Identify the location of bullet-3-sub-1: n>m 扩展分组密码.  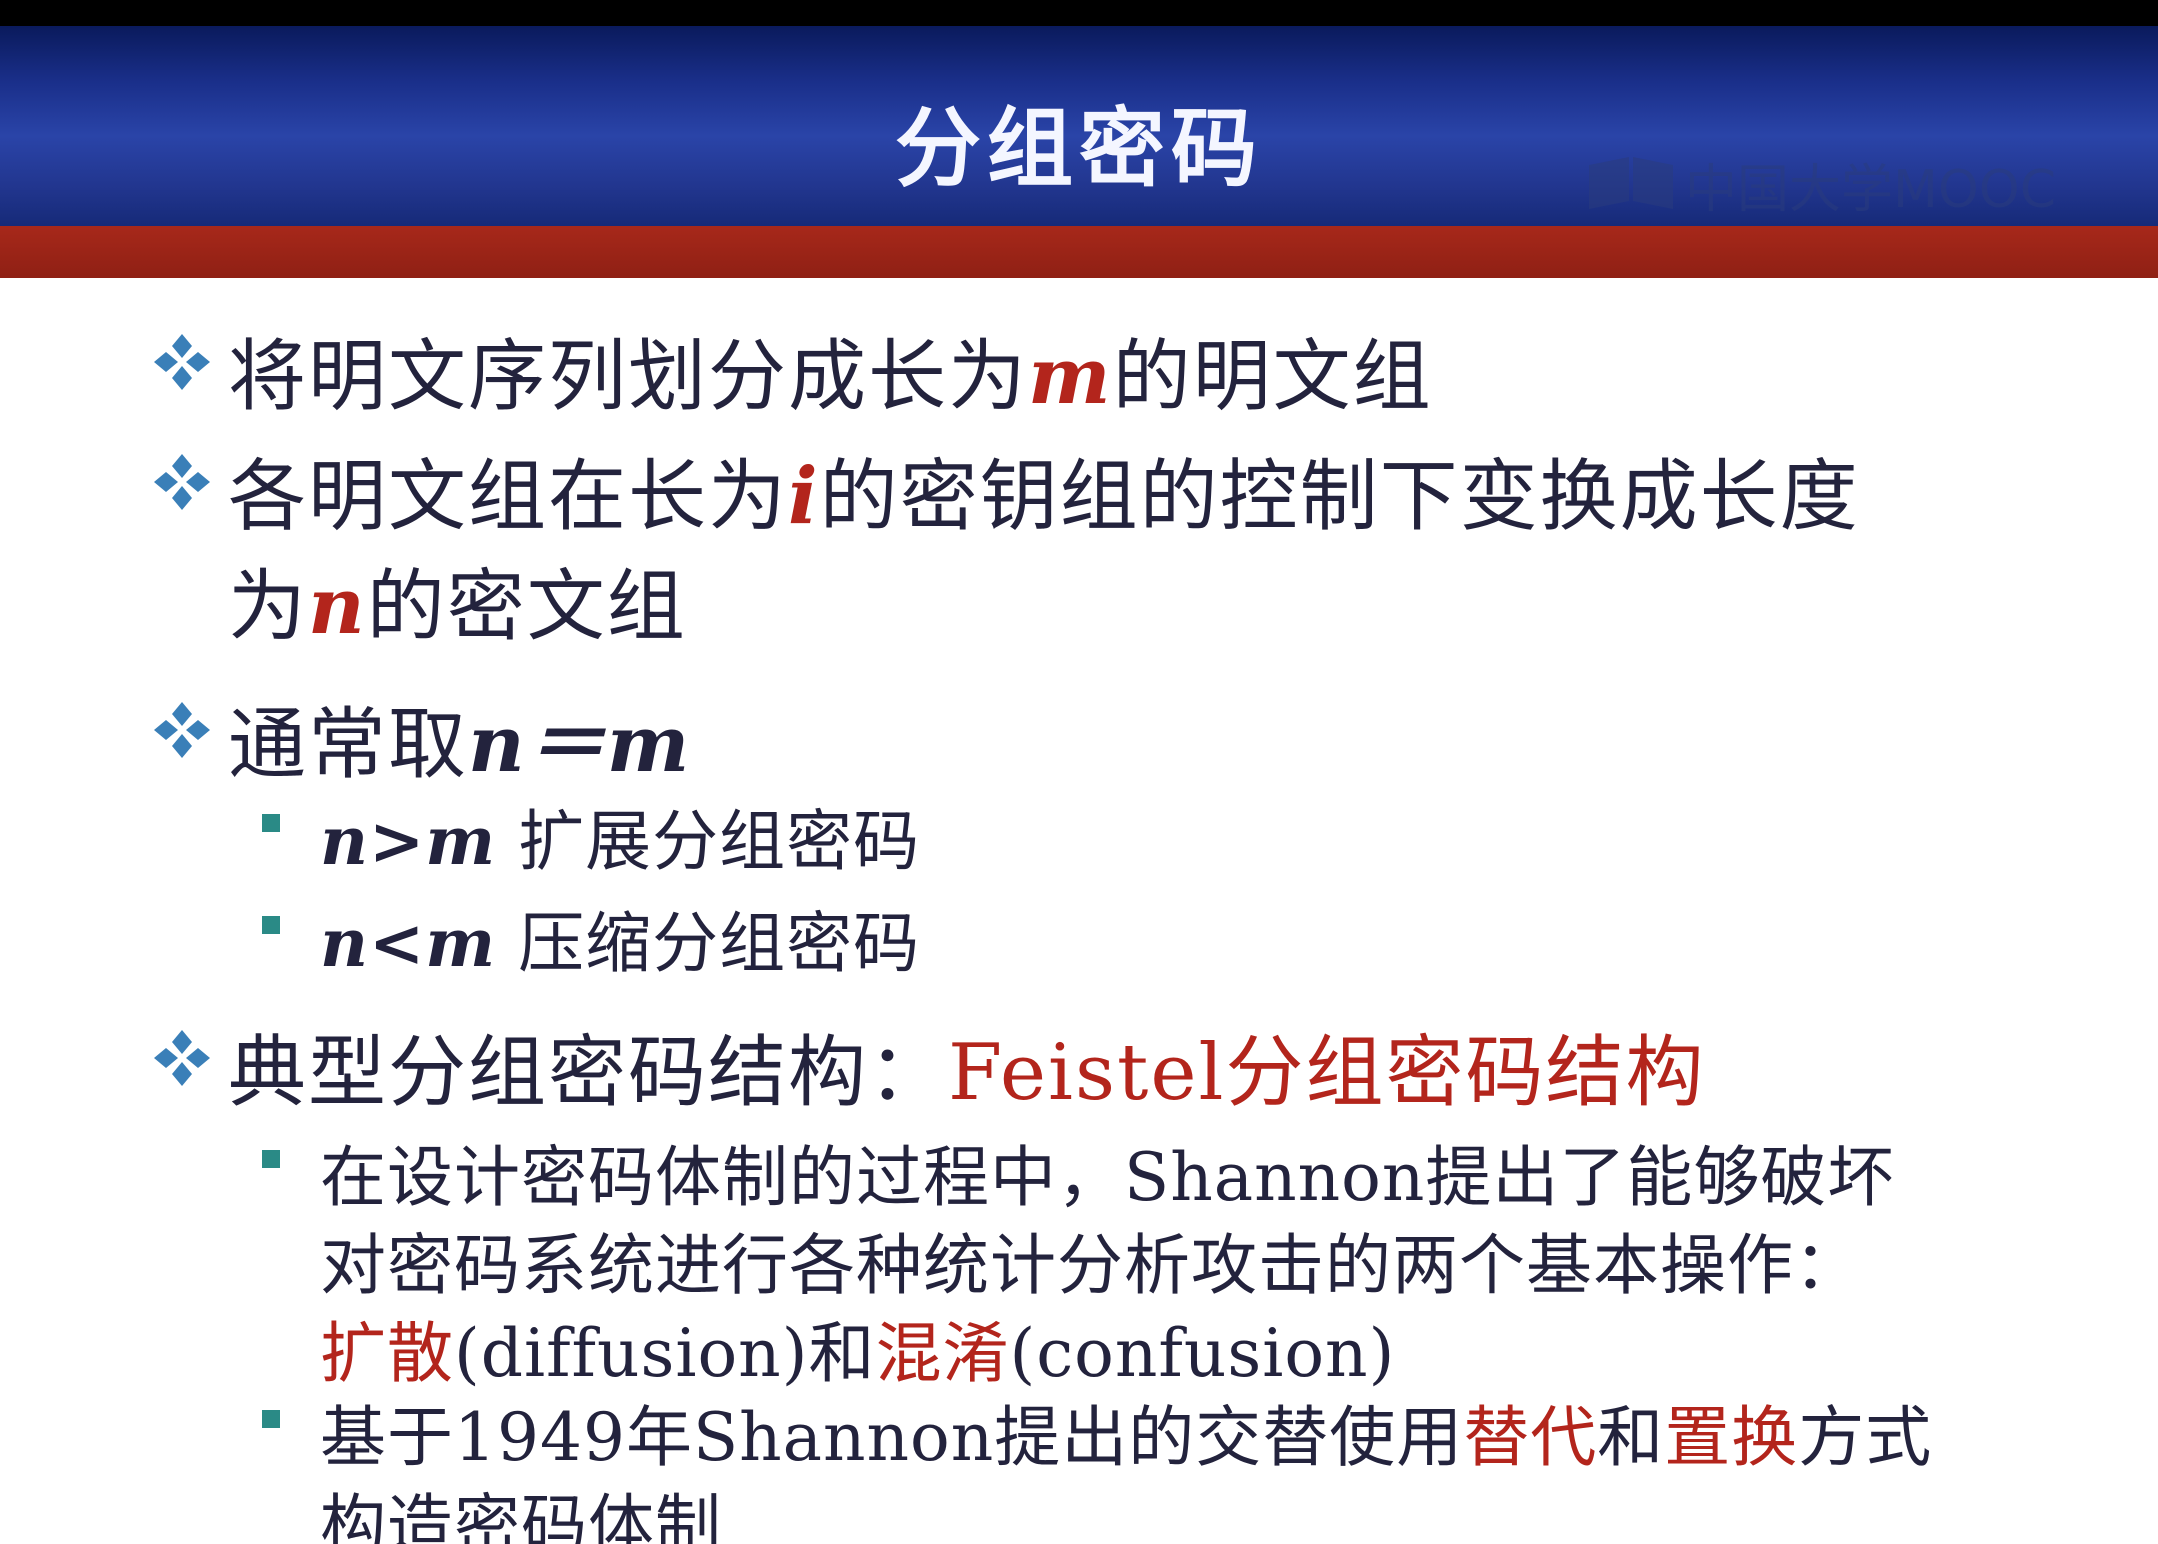
(620, 836).